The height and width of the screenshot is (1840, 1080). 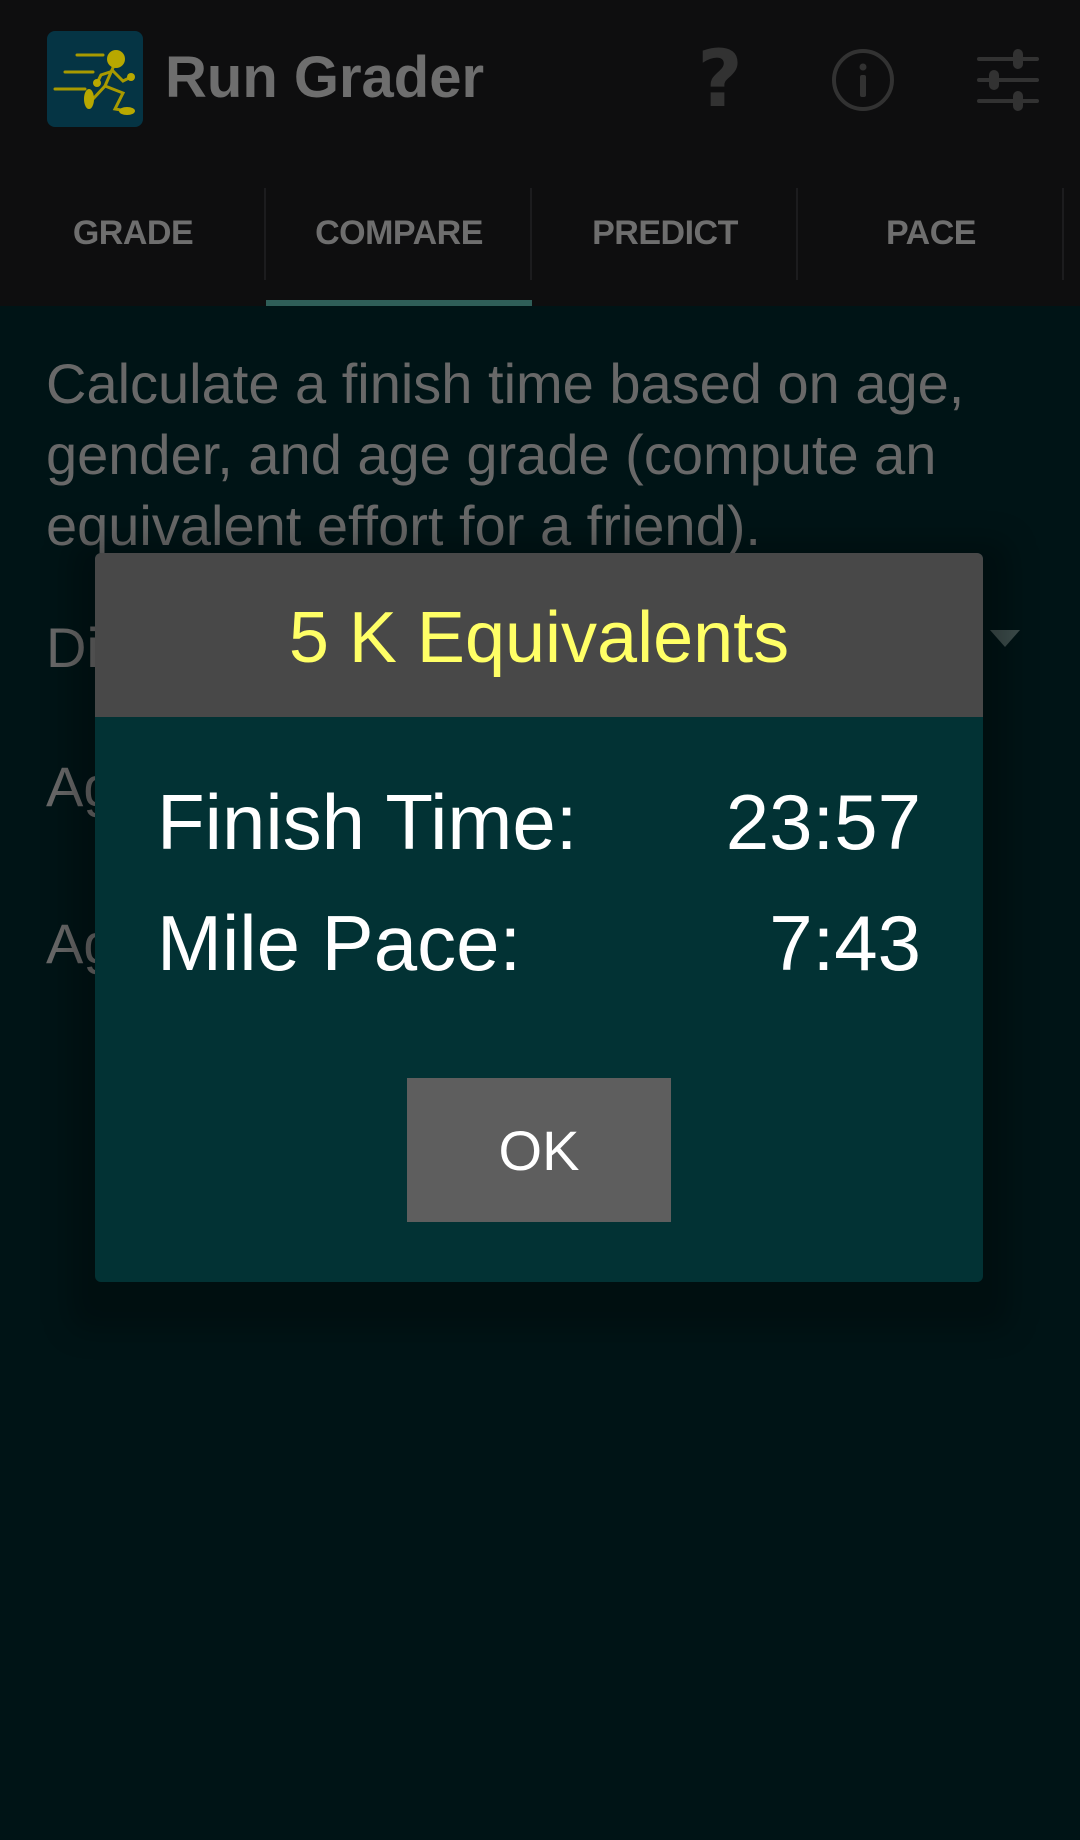 What do you see at coordinates (539, 1150) in the screenshot?
I see `ok-button: OK` at bounding box center [539, 1150].